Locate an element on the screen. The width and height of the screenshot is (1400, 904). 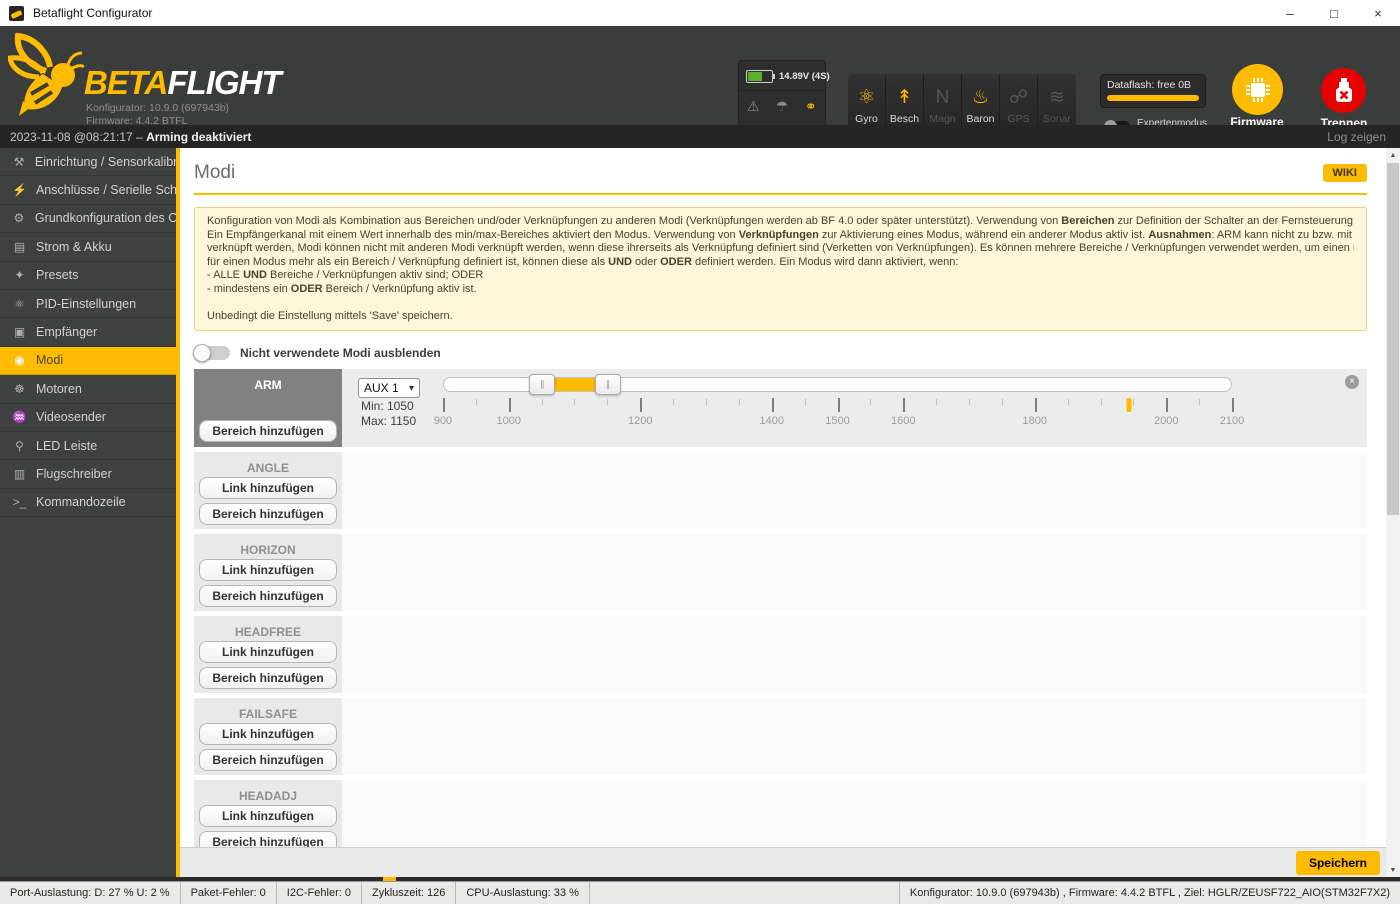
delete-range-icon: × is located at coordinates (1352, 382).